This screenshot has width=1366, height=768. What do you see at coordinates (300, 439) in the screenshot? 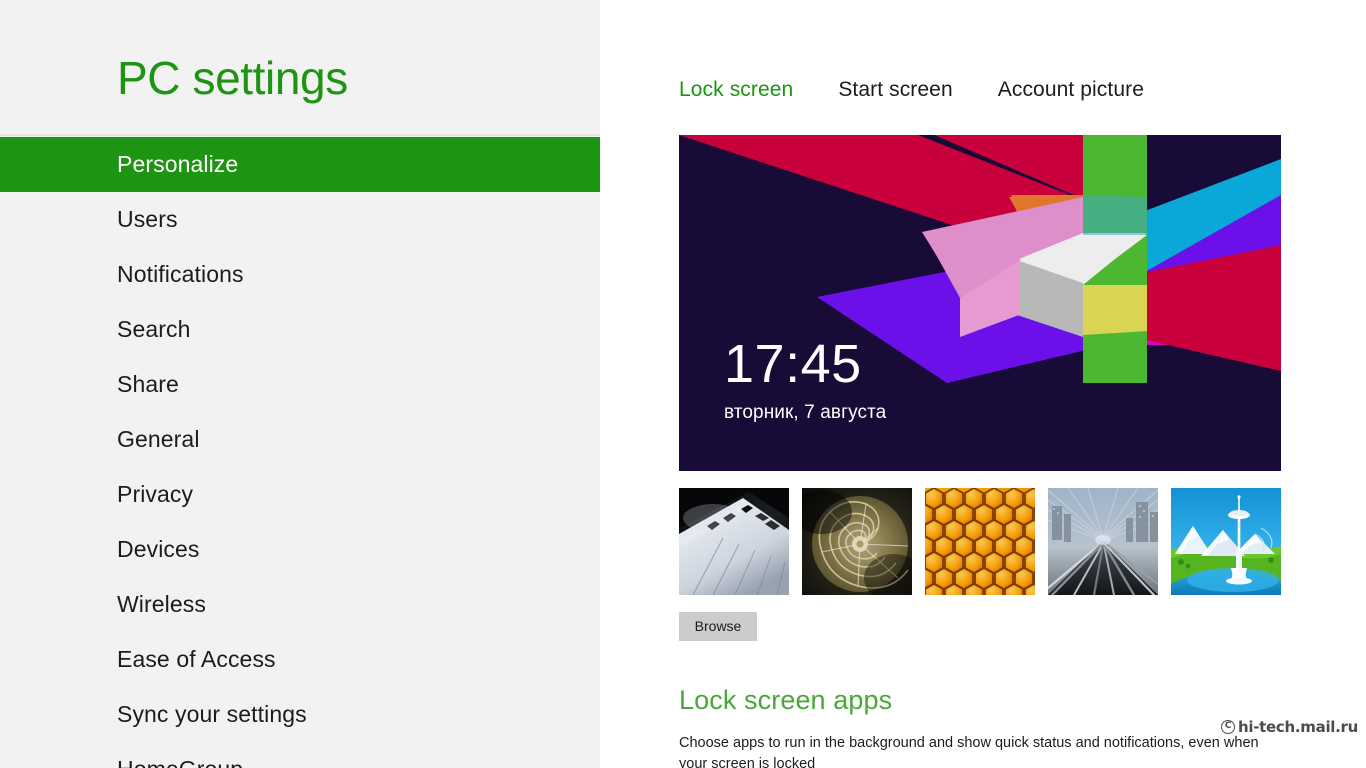
I see `sidebar-item-general: General` at bounding box center [300, 439].